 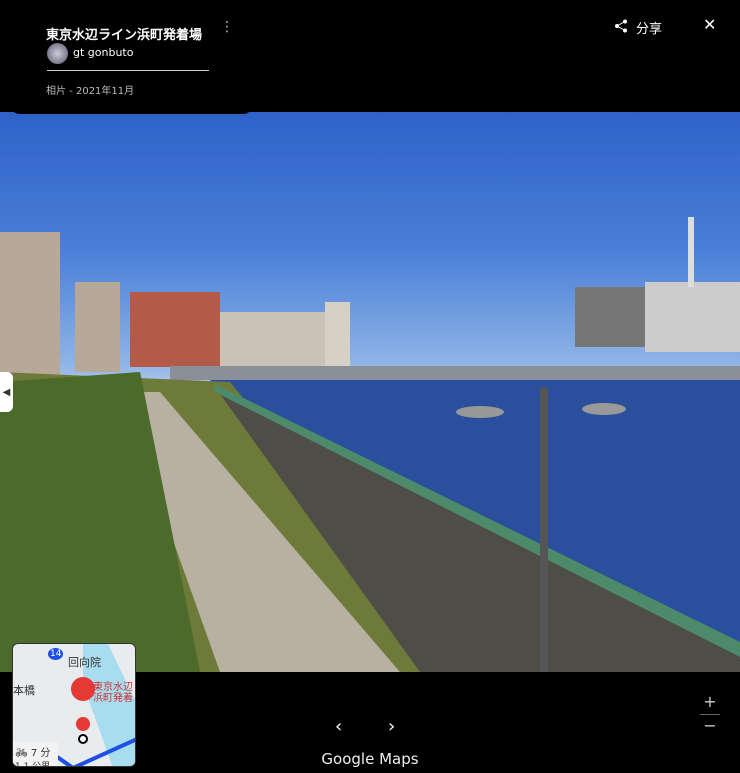 I want to click on place-title: 東京水辺ライン浜町発着場, so click(x=124, y=35).